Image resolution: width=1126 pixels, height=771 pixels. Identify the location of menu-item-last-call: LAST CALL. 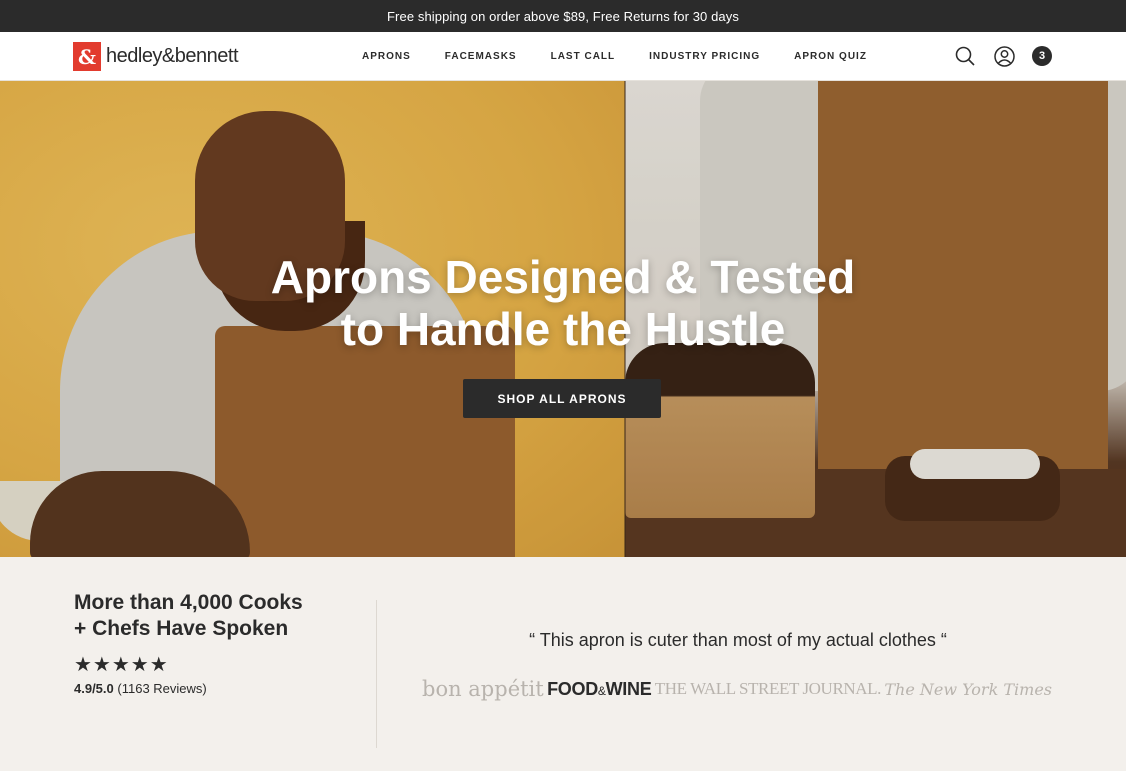
(583, 56).